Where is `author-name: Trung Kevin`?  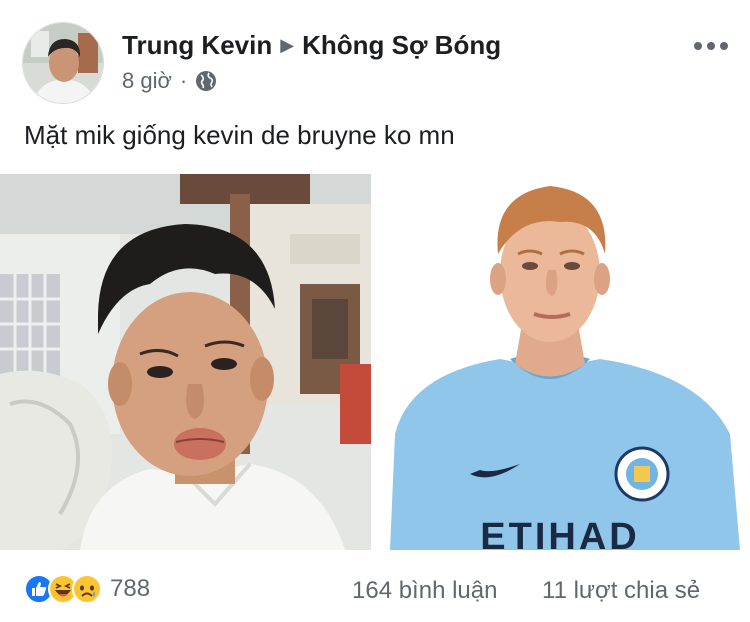
author-name: Trung Kevin is located at coordinates (197, 45).